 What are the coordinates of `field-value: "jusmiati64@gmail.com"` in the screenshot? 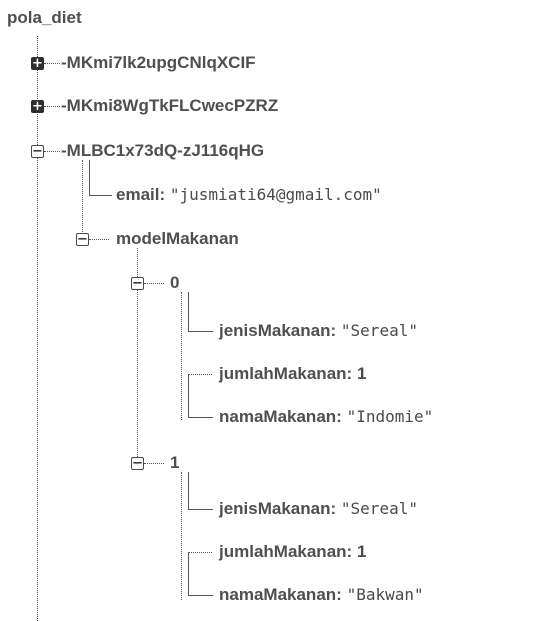 It's located at (275, 194).